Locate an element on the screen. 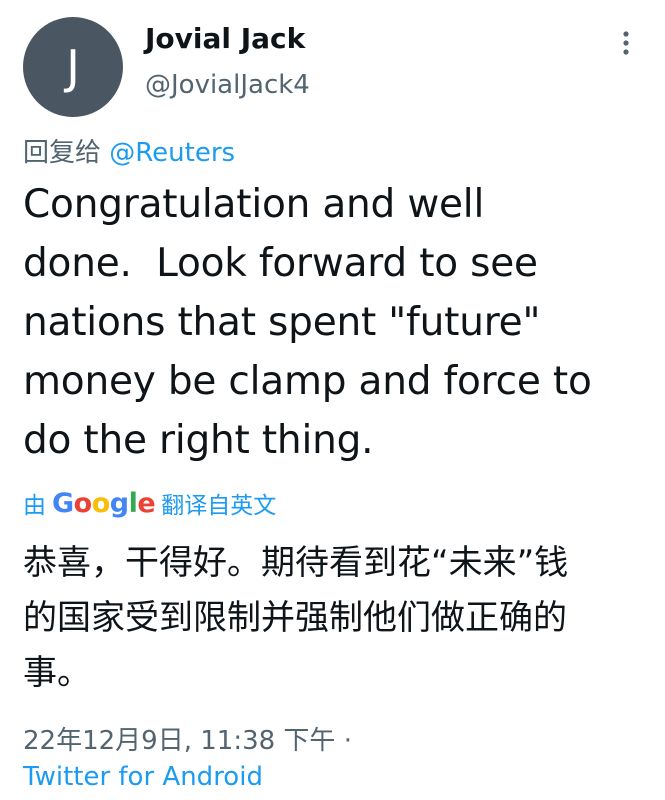 The height and width of the screenshot is (800, 665). tweet-source-link: Twitter for Android is located at coordinates (143, 777).